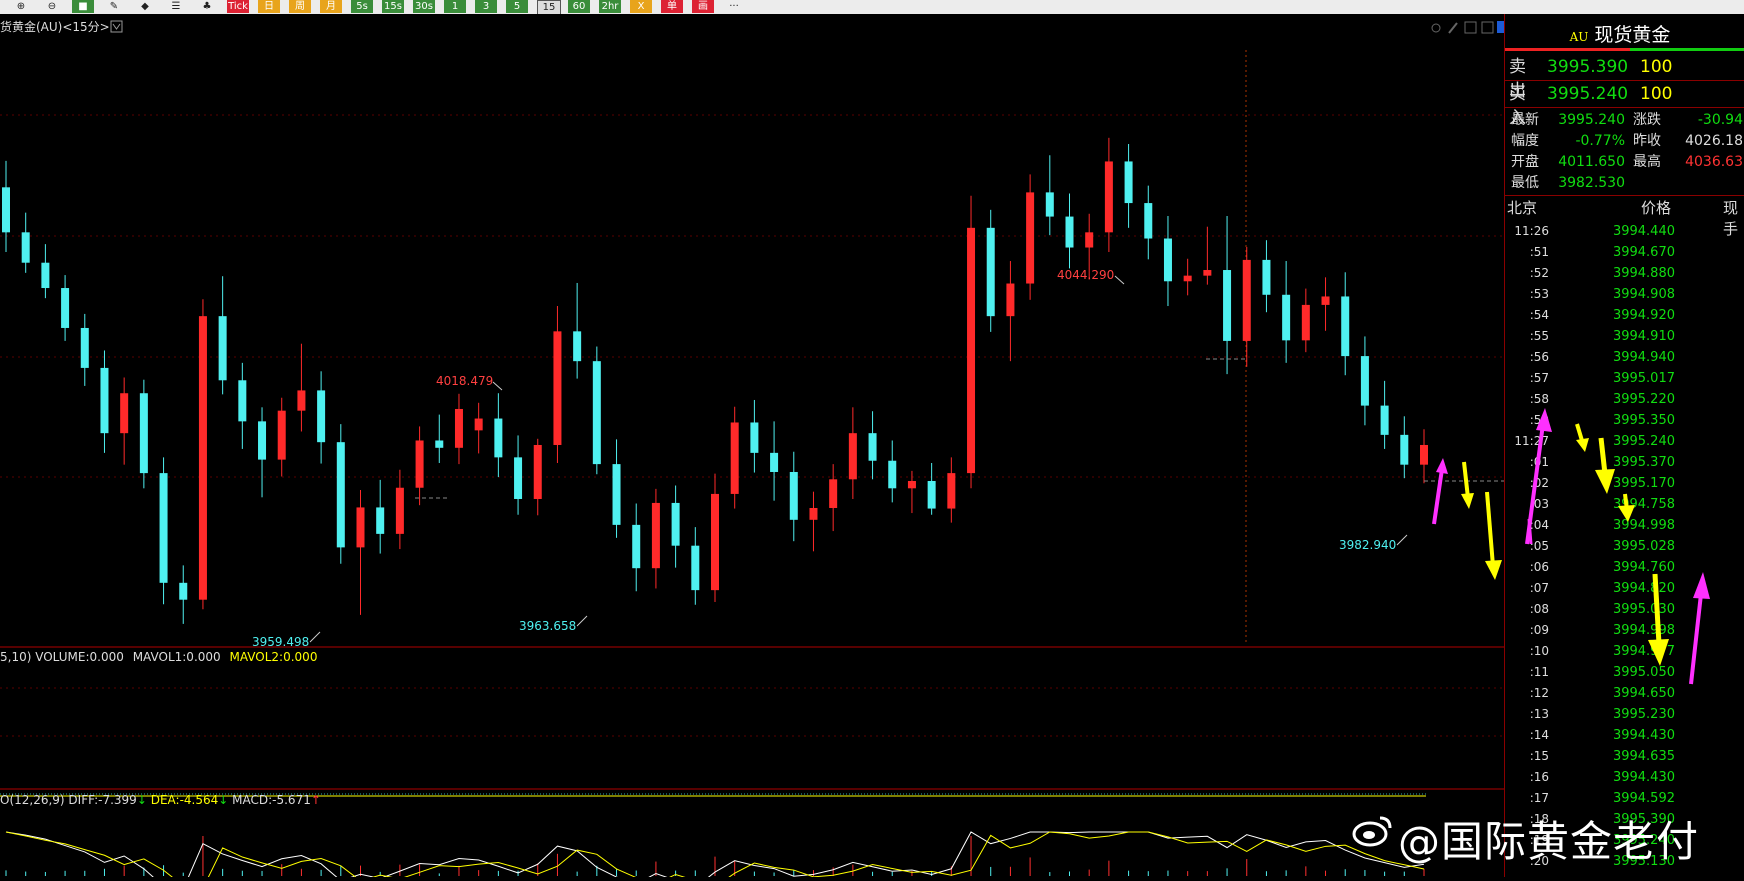 The image size is (1744, 881). I want to click on high-annotation: 4018.479, so click(469, 382).